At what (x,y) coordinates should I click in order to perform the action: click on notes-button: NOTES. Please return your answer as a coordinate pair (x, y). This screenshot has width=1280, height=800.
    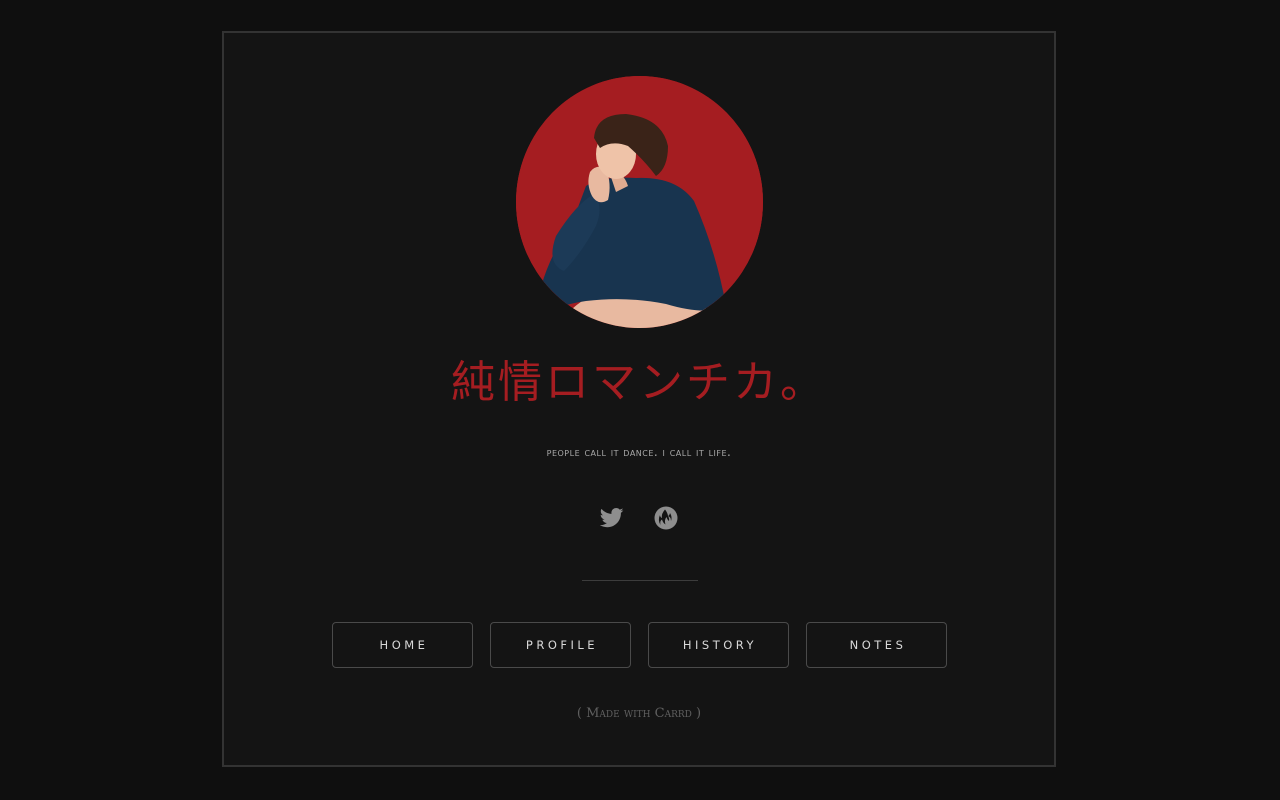
    Looking at the image, I should click on (876, 645).